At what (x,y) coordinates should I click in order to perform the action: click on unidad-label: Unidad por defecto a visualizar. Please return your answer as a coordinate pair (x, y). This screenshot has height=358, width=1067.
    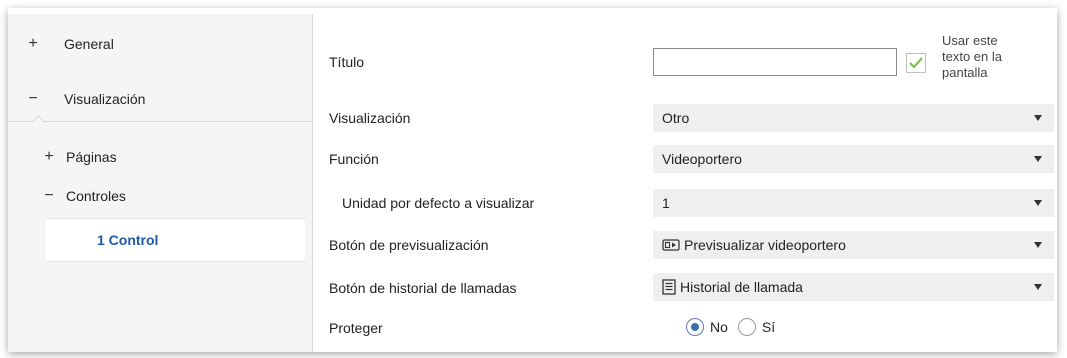
    Looking at the image, I should click on (438, 203).